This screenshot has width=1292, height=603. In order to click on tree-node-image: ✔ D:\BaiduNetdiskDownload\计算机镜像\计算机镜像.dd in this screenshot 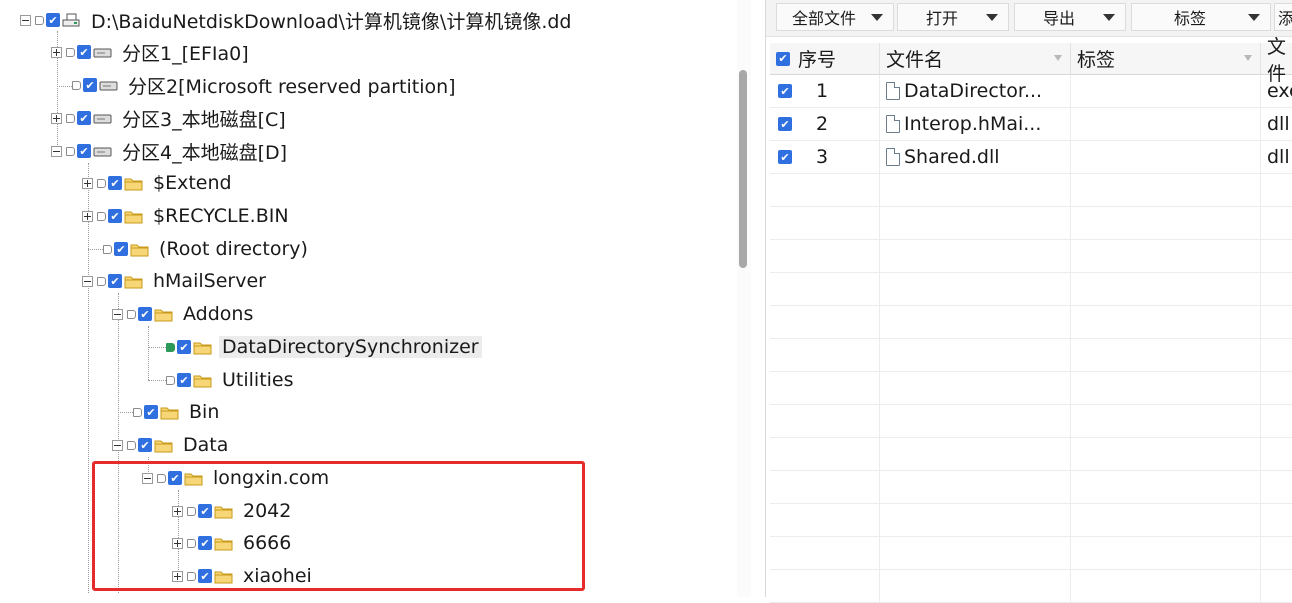, I will do `click(297, 20)`.